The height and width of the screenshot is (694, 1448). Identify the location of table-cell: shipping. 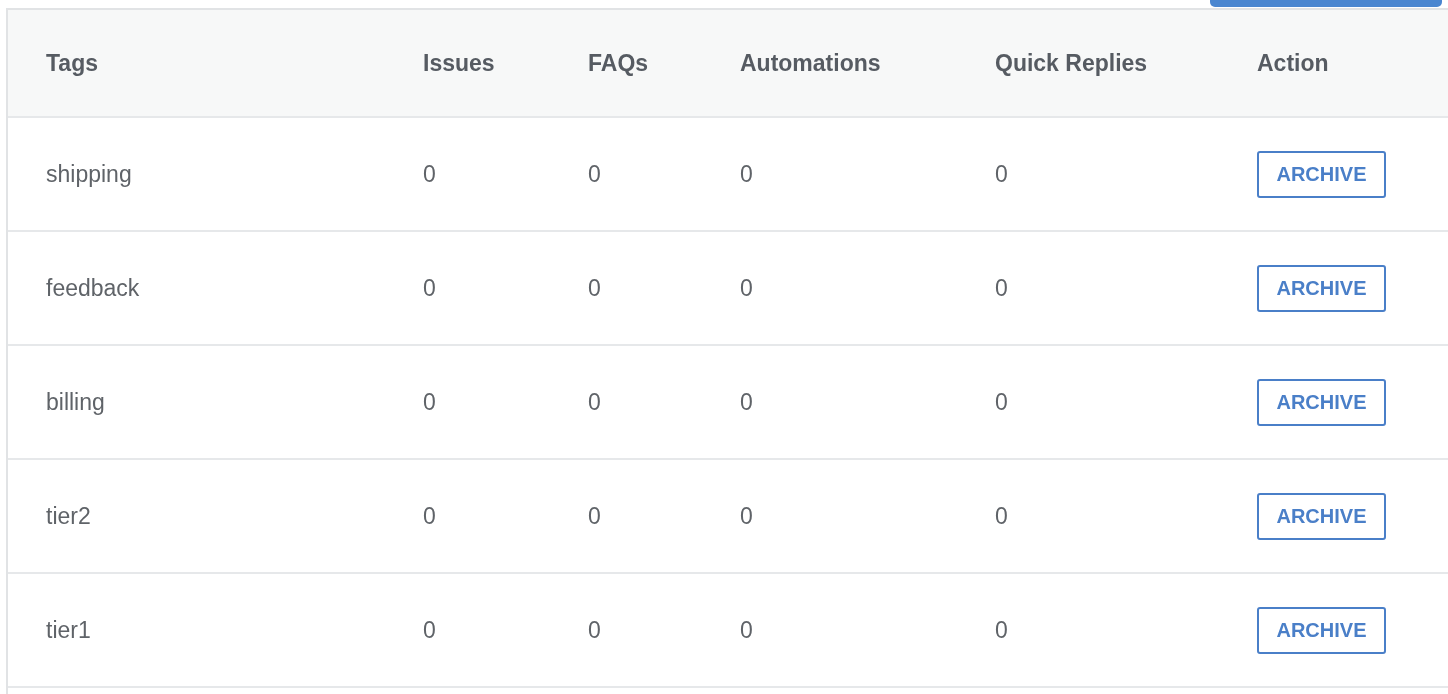
(89, 173).